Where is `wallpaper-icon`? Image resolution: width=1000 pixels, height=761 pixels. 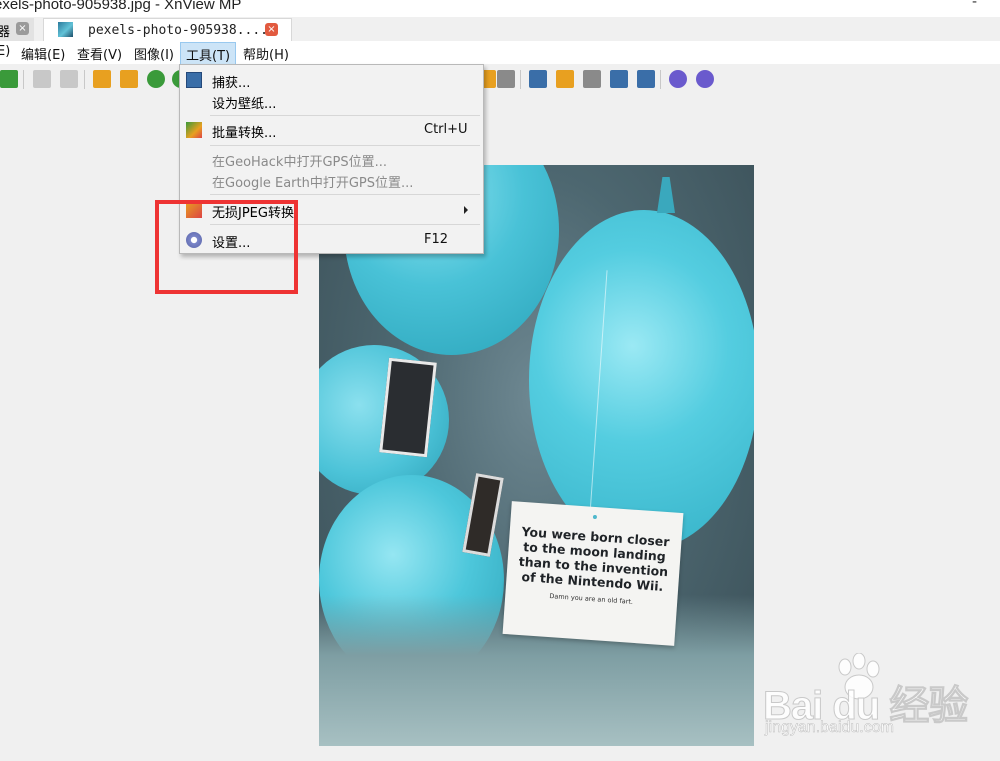
wallpaper-icon is located at coordinates (646, 79).